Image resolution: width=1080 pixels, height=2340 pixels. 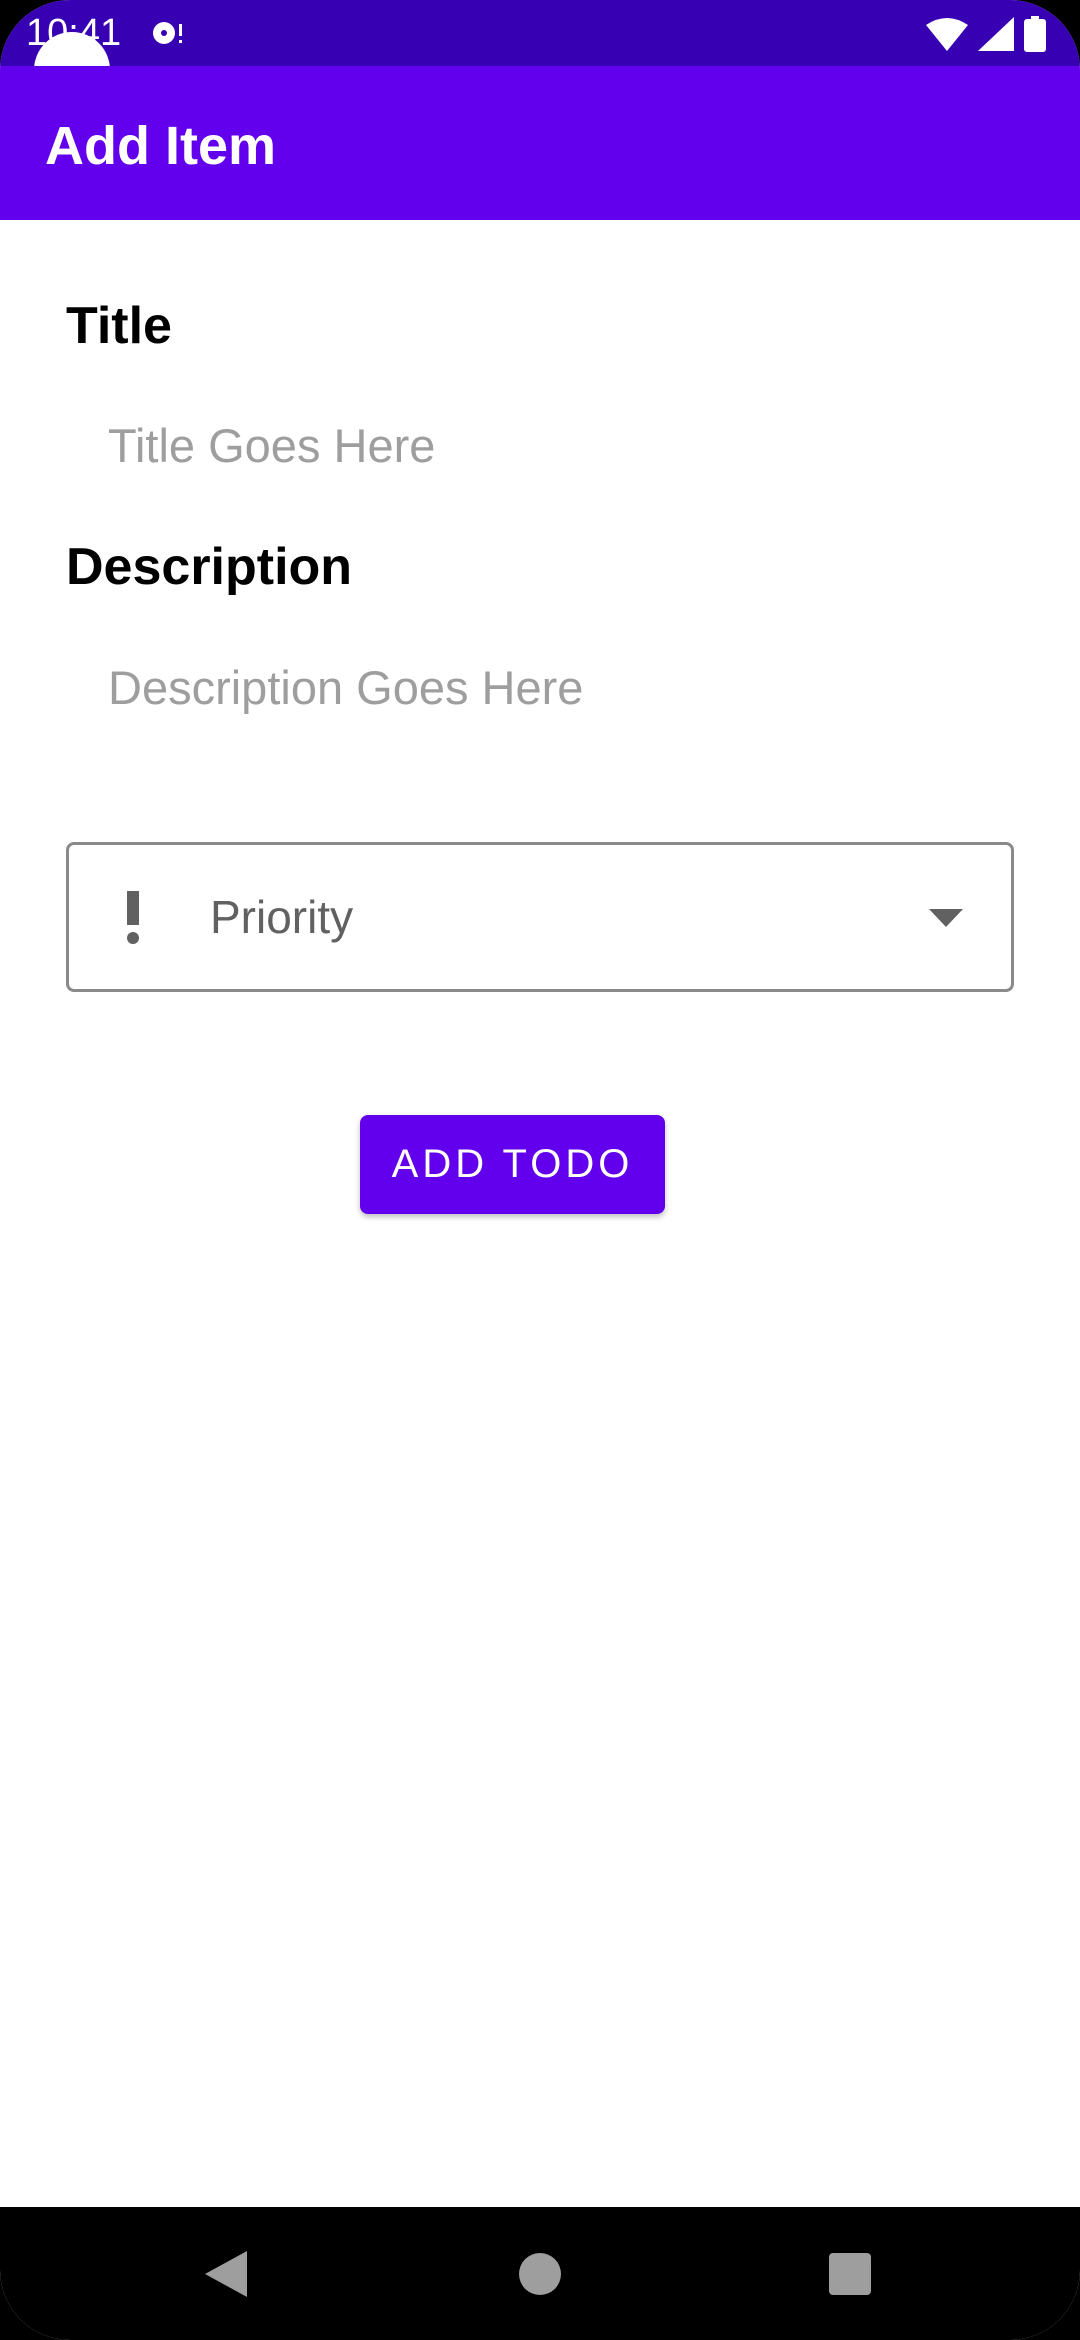 I want to click on recents-button, so click(x=850, y=2273).